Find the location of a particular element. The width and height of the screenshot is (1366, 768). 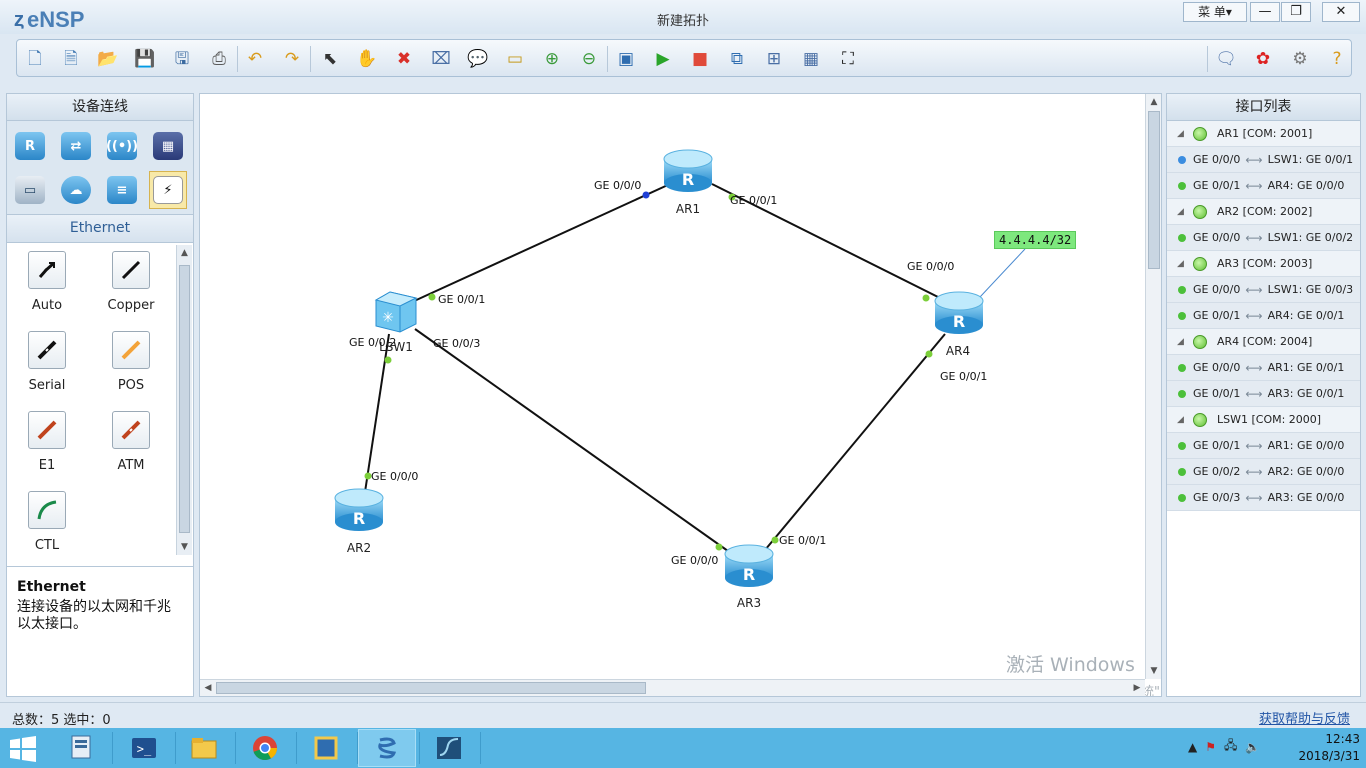

scroll-right-icon: ▶ is located at coordinates (1137, 688).